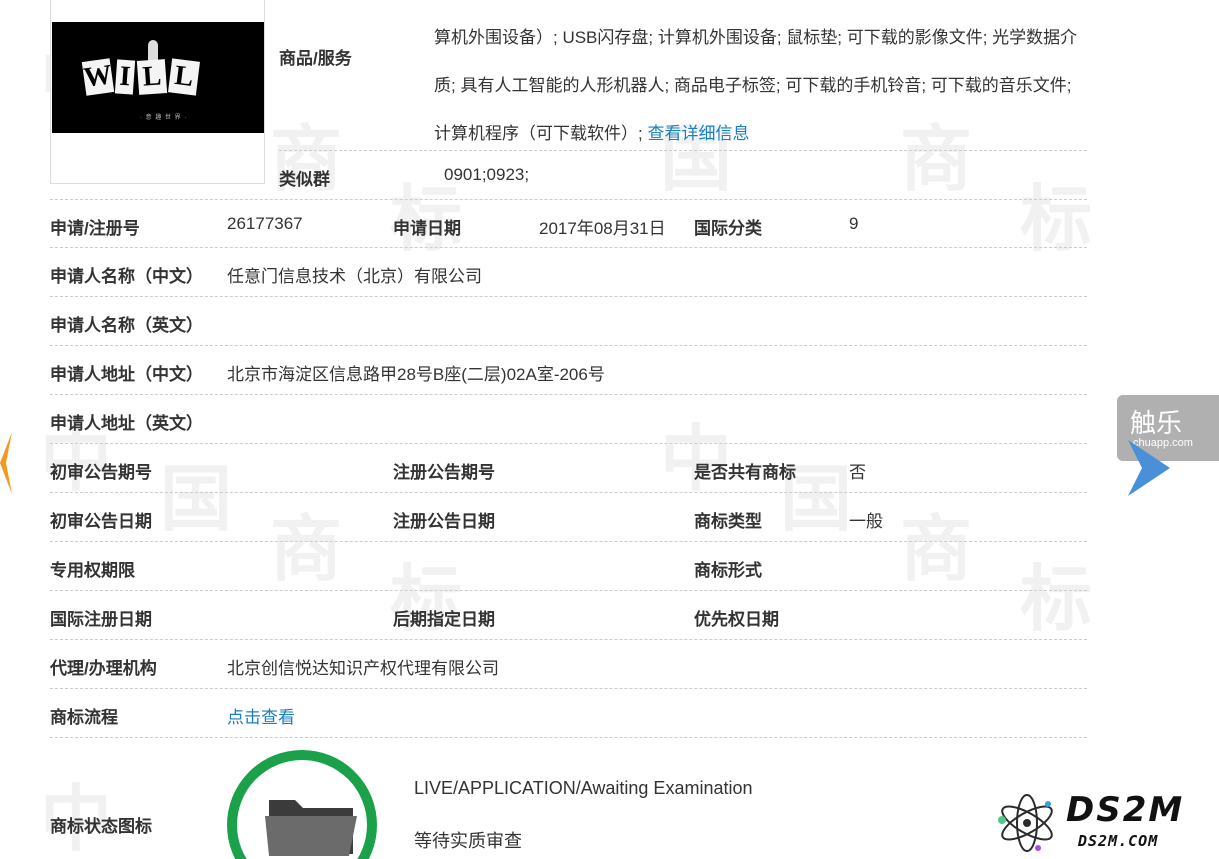 Image resolution: width=1219 pixels, height=859 pixels. I want to click on applicant-name-en-label: 申请人名称（英文）, so click(126, 325).